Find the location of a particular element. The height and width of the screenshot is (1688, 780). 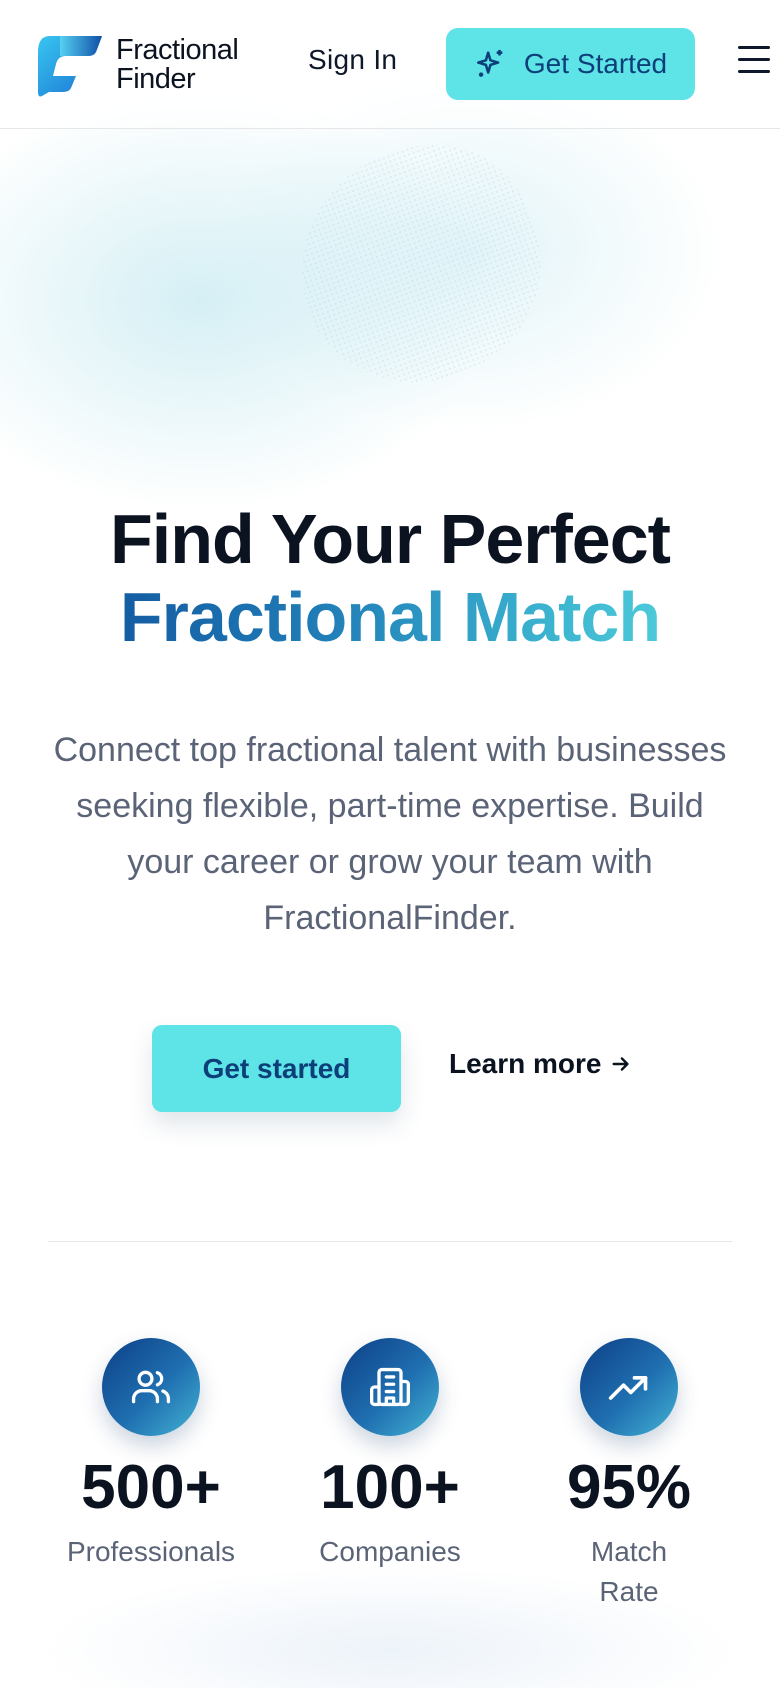

hero-title-line1: Find Your Perfect is located at coordinates (390, 539).